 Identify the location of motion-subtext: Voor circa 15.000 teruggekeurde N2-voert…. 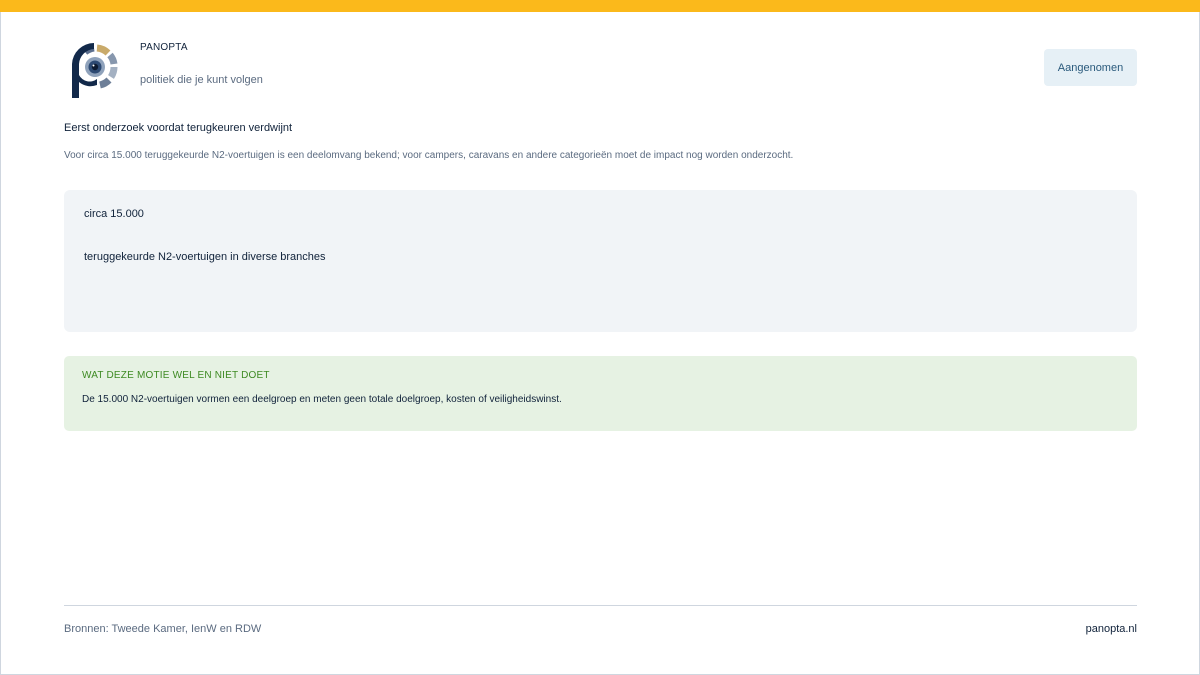
(429, 155).